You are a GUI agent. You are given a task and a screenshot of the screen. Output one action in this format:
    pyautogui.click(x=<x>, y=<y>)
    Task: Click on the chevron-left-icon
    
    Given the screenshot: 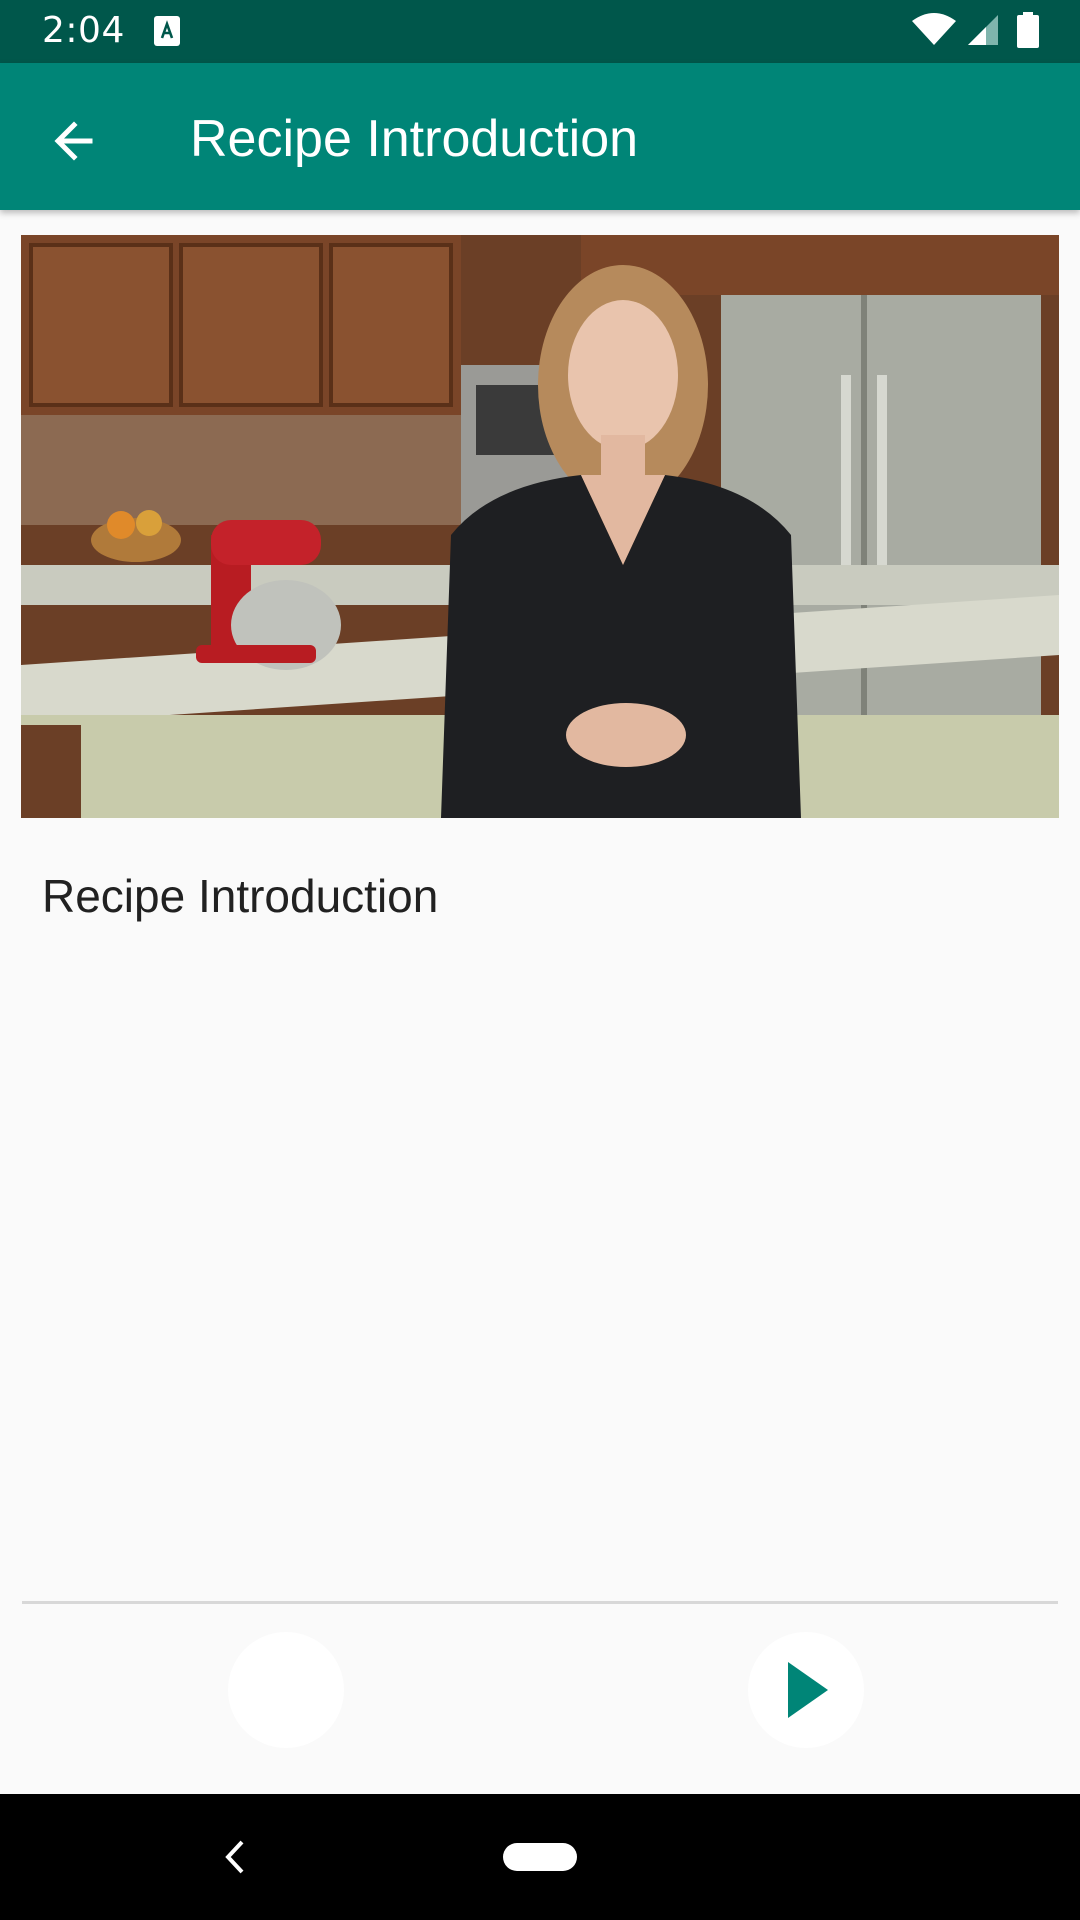 What is the action you would take?
    pyautogui.click(x=234, y=1857)
    